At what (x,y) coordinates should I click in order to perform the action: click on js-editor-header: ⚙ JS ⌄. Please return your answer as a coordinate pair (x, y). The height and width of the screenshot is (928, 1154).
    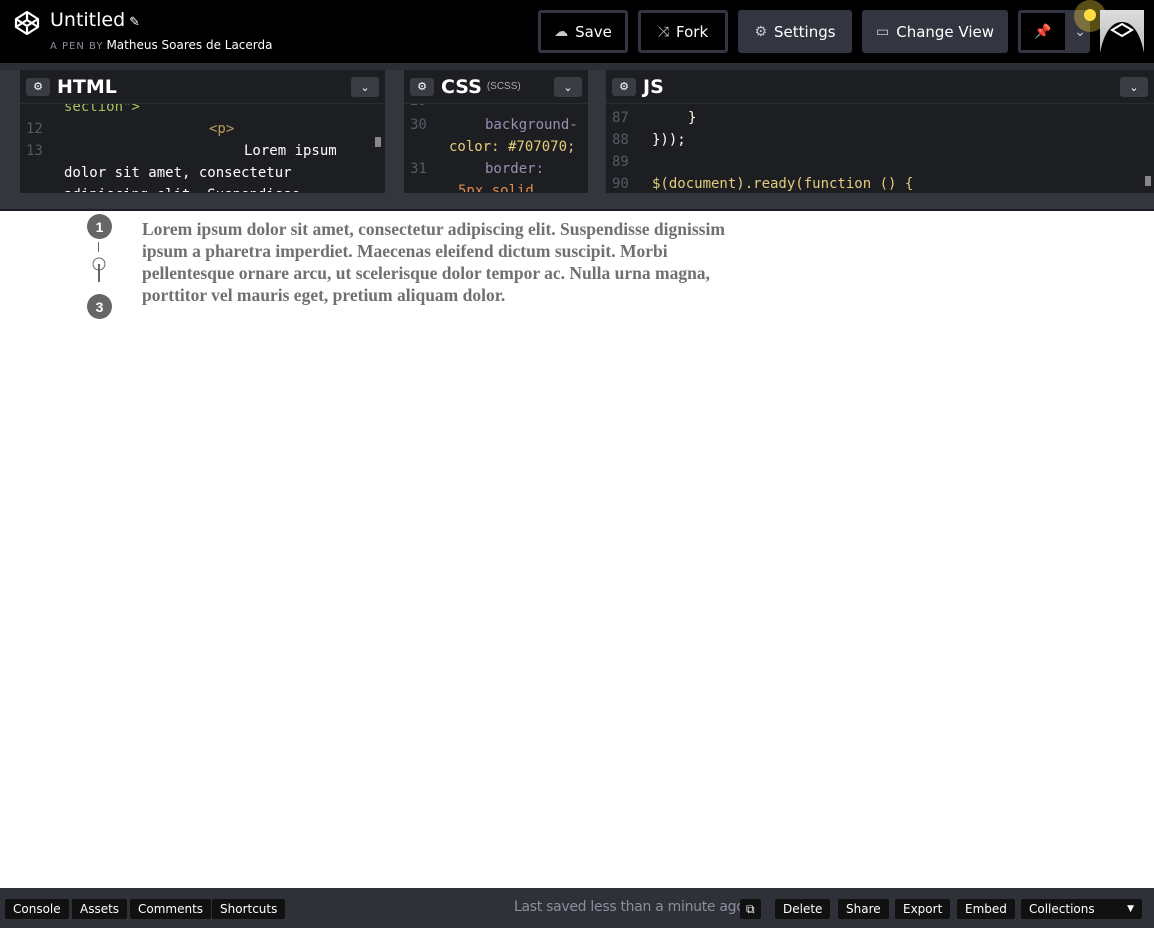
    Looking at the image, I should click on (880, 87).